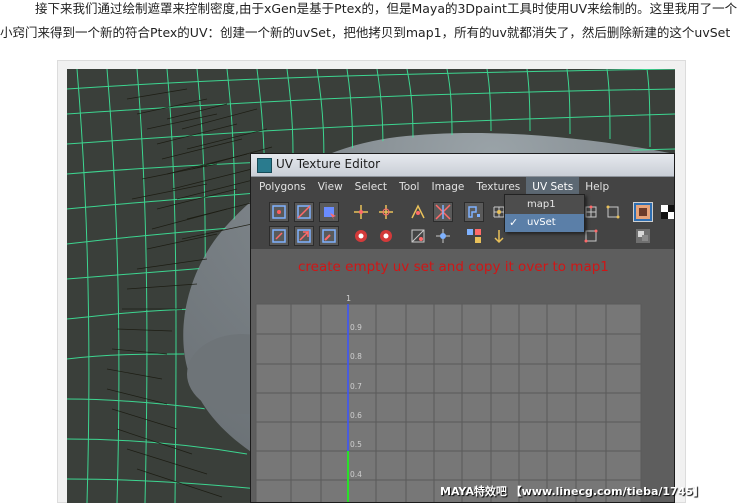  I want to click on v-label-05: 0.5, so click(356, 444).